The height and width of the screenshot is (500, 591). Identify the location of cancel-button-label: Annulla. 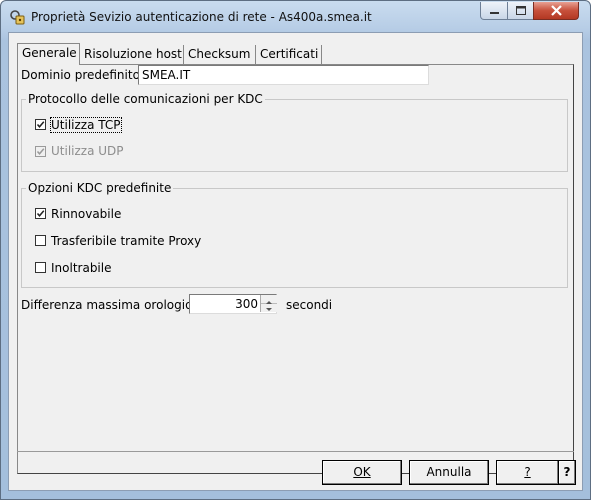
(449, 472).